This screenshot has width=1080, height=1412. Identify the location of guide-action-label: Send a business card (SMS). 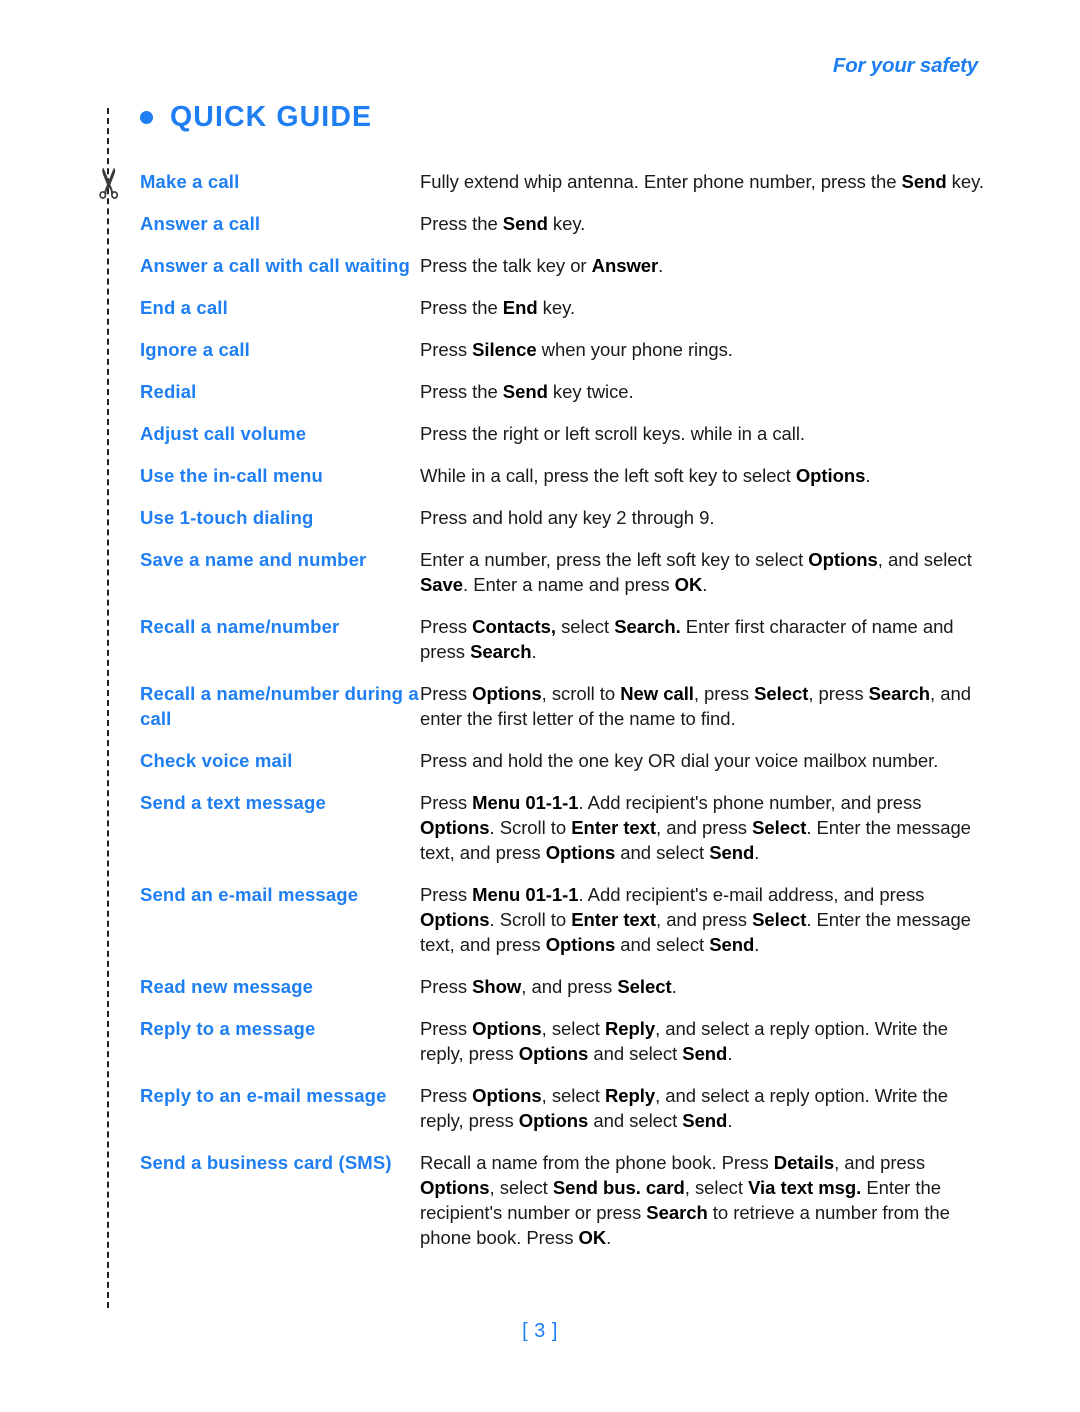
(266, 1162).